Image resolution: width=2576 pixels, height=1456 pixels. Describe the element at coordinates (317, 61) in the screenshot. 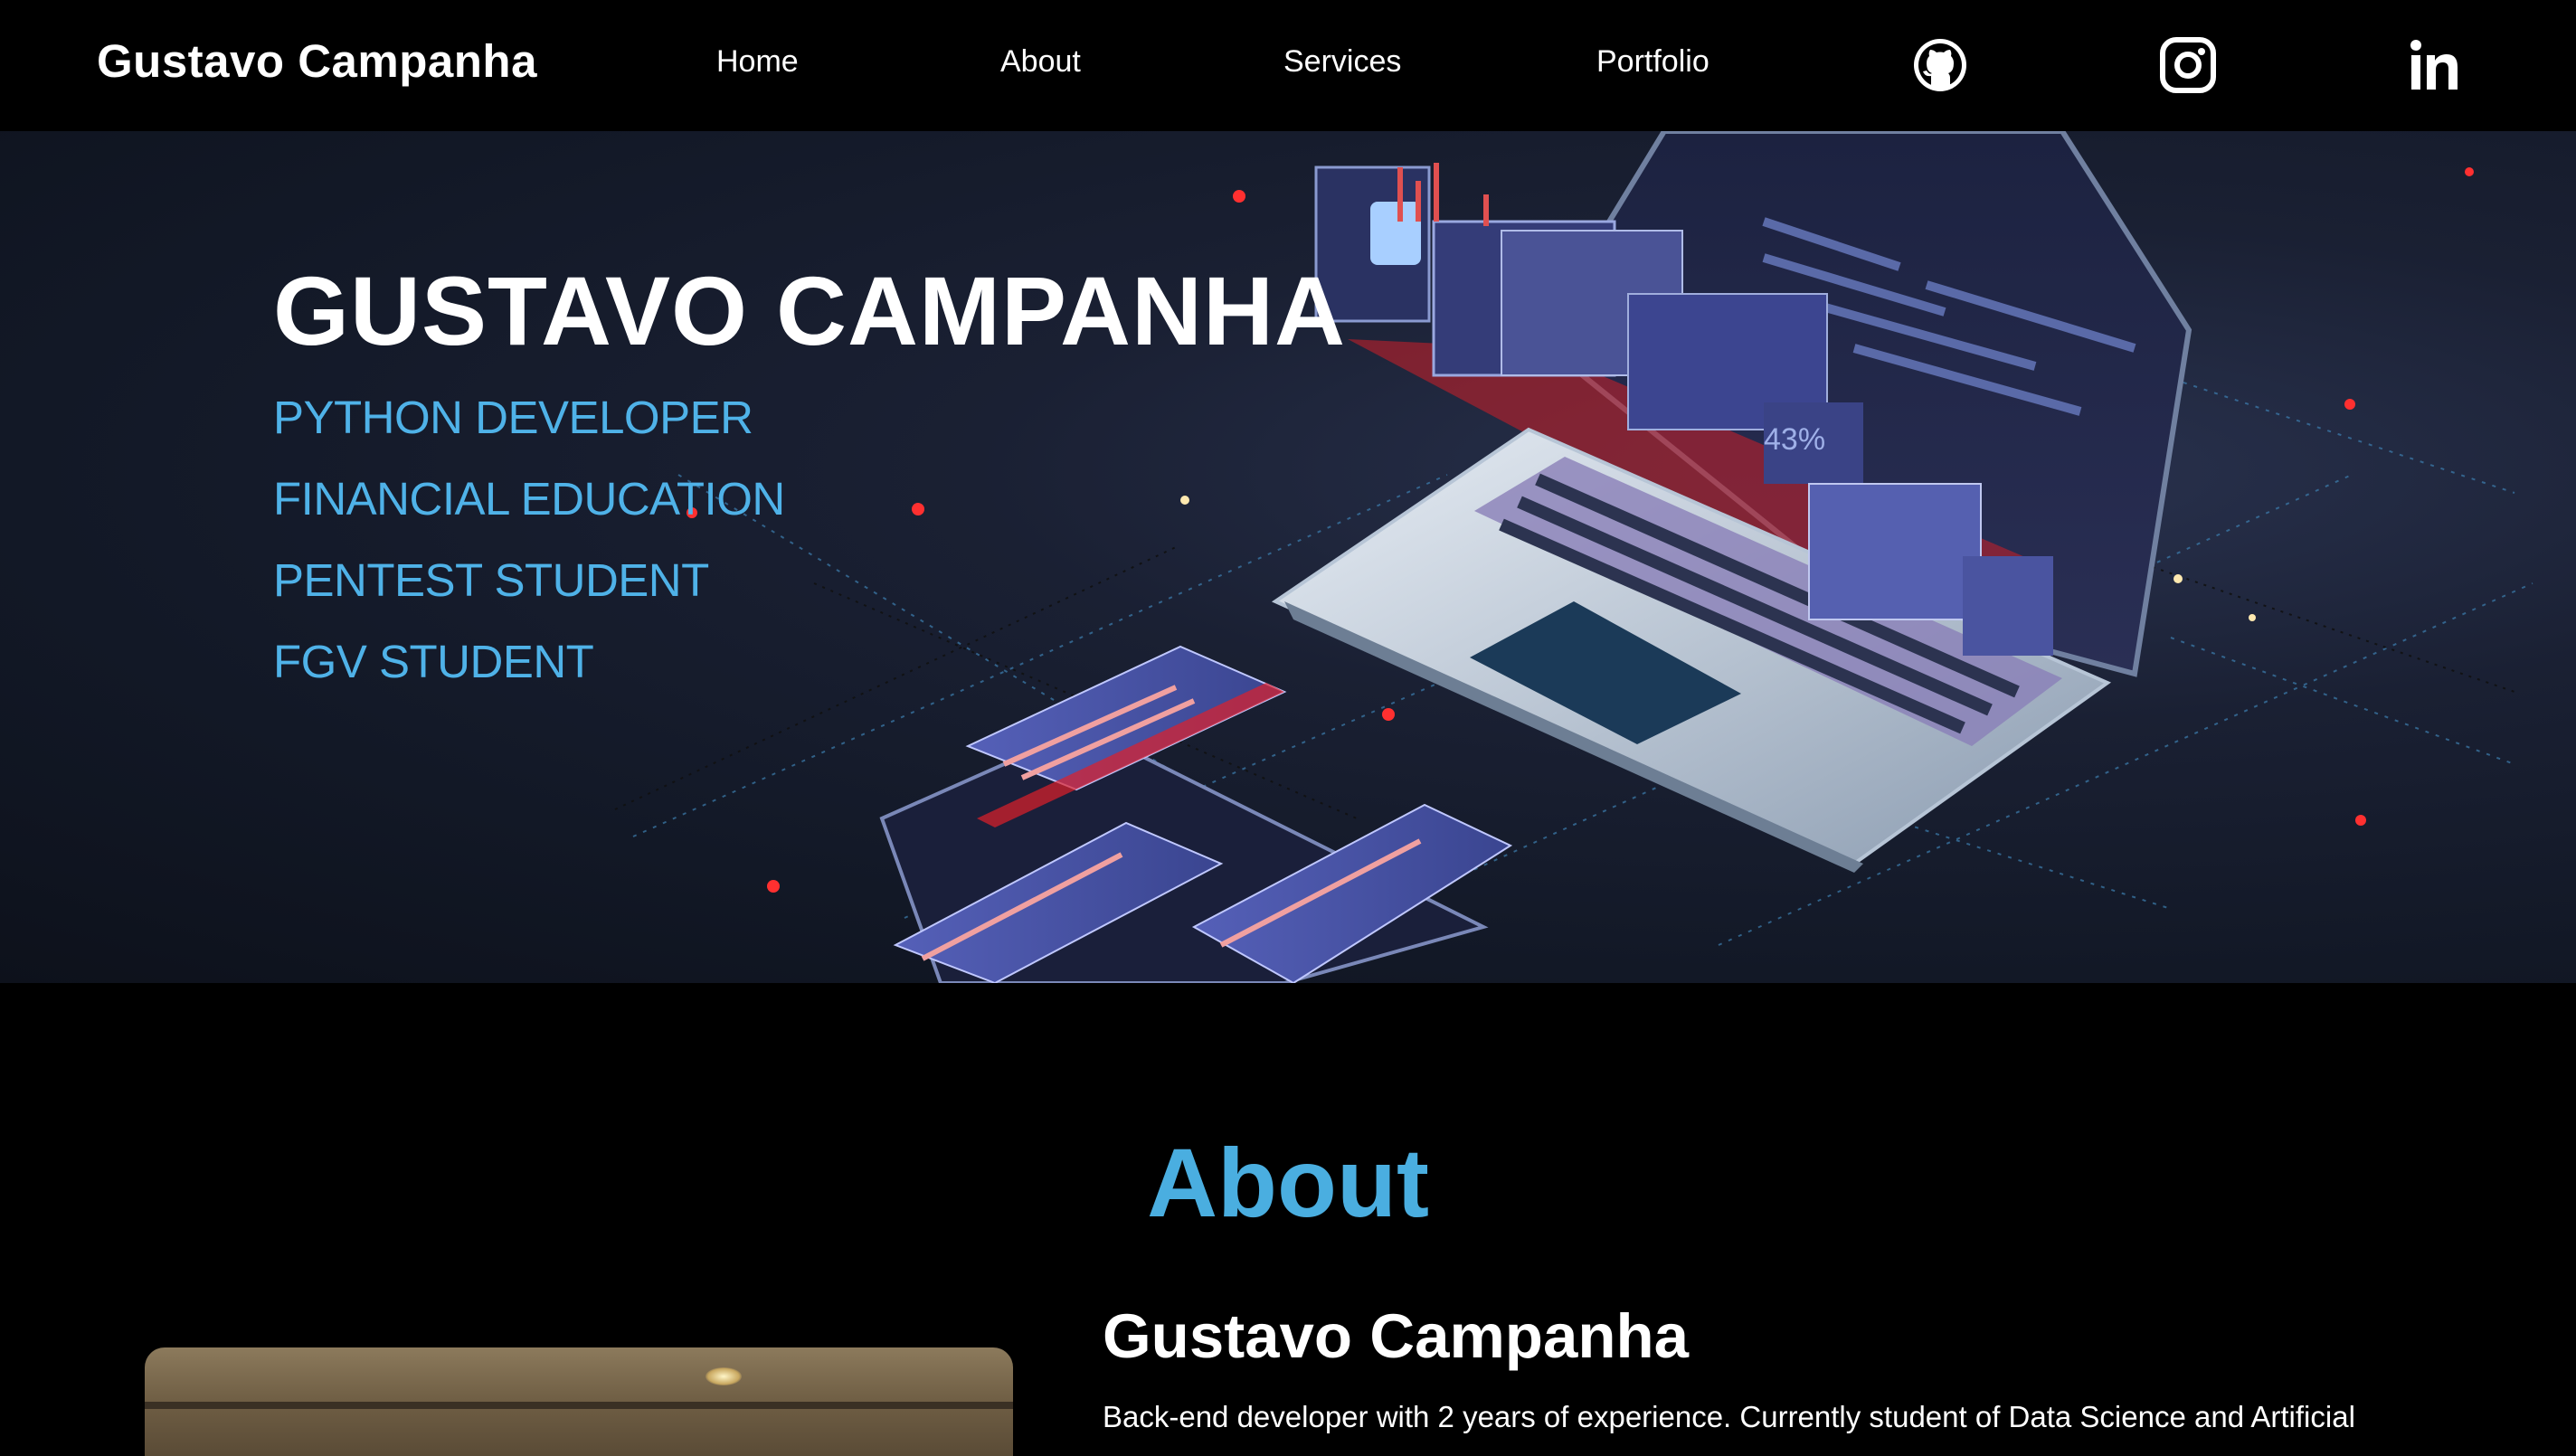

I see `brand-logo: Gustavo Campanha` at that location.